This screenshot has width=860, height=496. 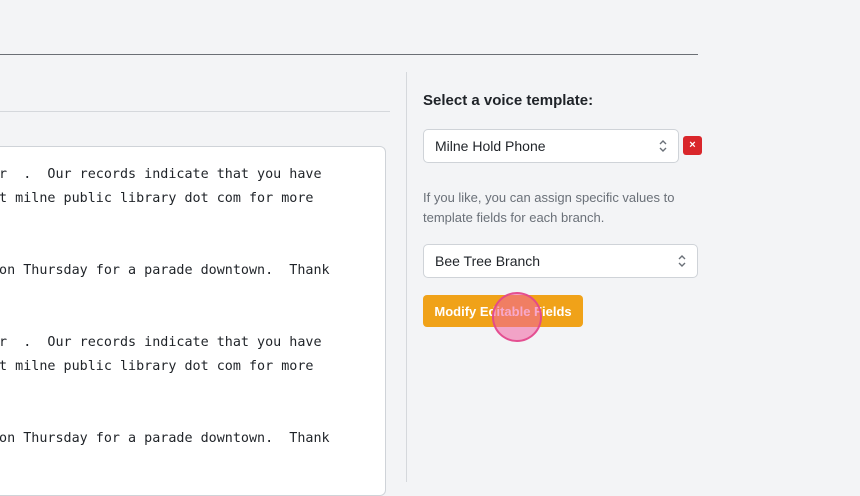 What do you see at coordinates (560, 261) in the screenshot?
I see `branch-select: Bee Tree Branch` at bounding box center [560, 261].